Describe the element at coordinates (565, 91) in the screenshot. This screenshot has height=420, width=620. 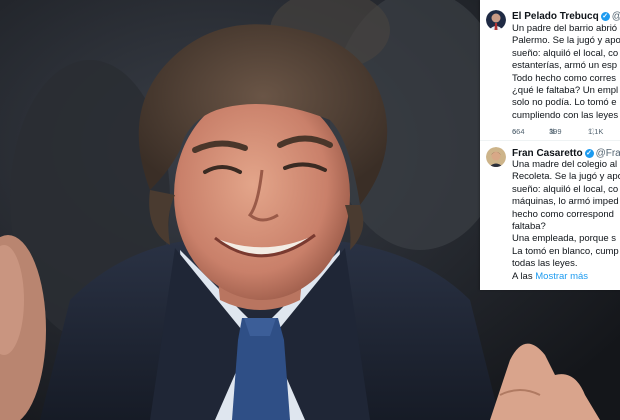
I see `tweet-line: ¿qué le faltaba? Un empl` at that location.